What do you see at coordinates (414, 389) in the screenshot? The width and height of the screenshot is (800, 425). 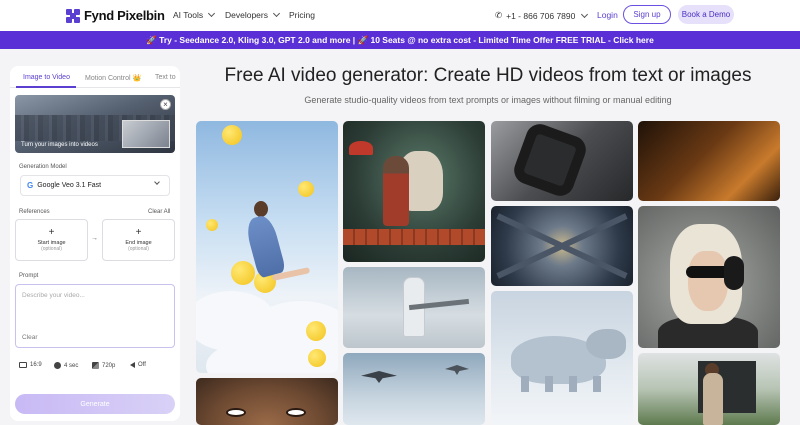 I see `gallery-tile-dragons` at bounding box center [414, 389].